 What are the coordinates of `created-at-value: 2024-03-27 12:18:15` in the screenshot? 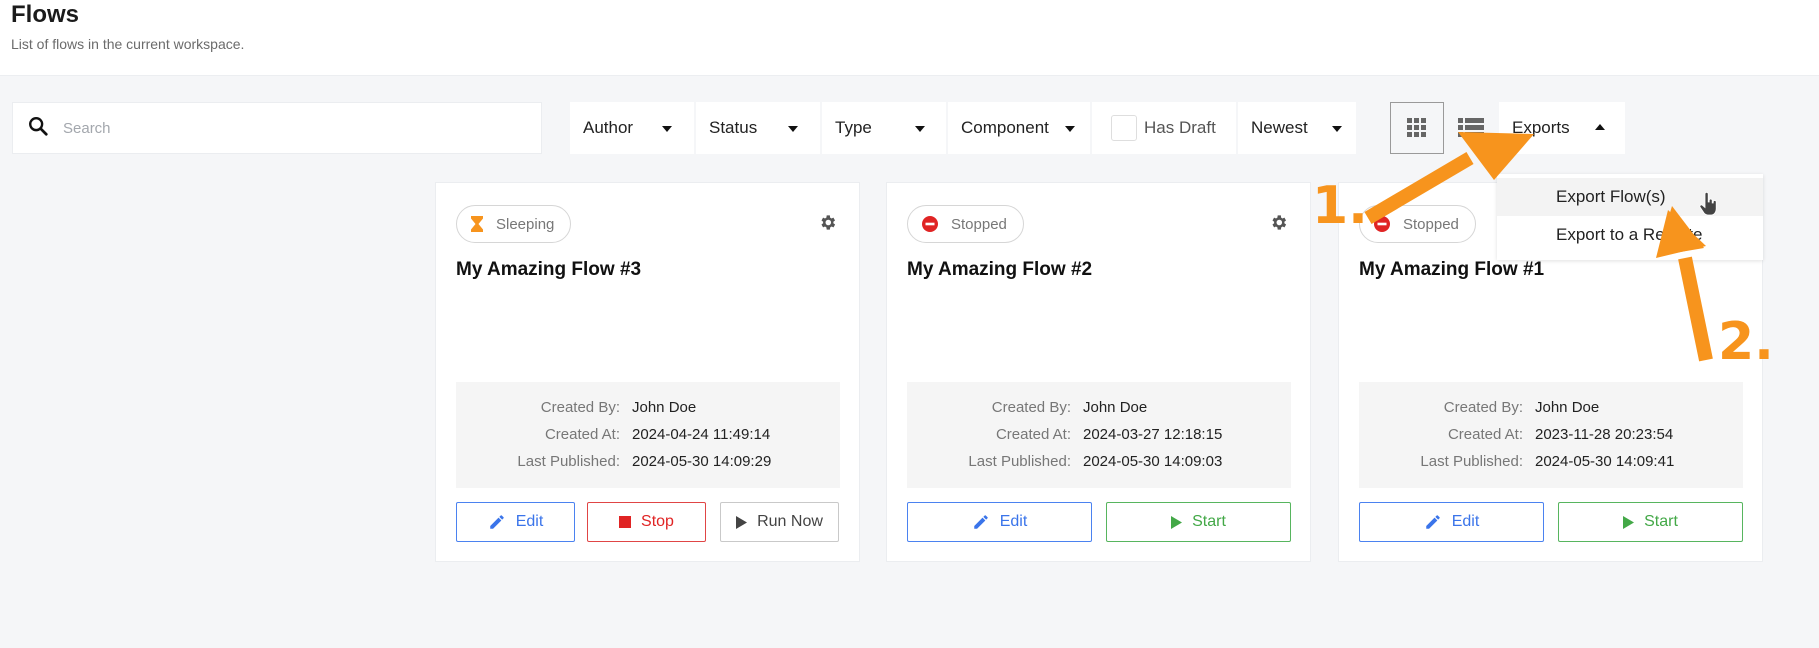 It's located at (1153, 434).